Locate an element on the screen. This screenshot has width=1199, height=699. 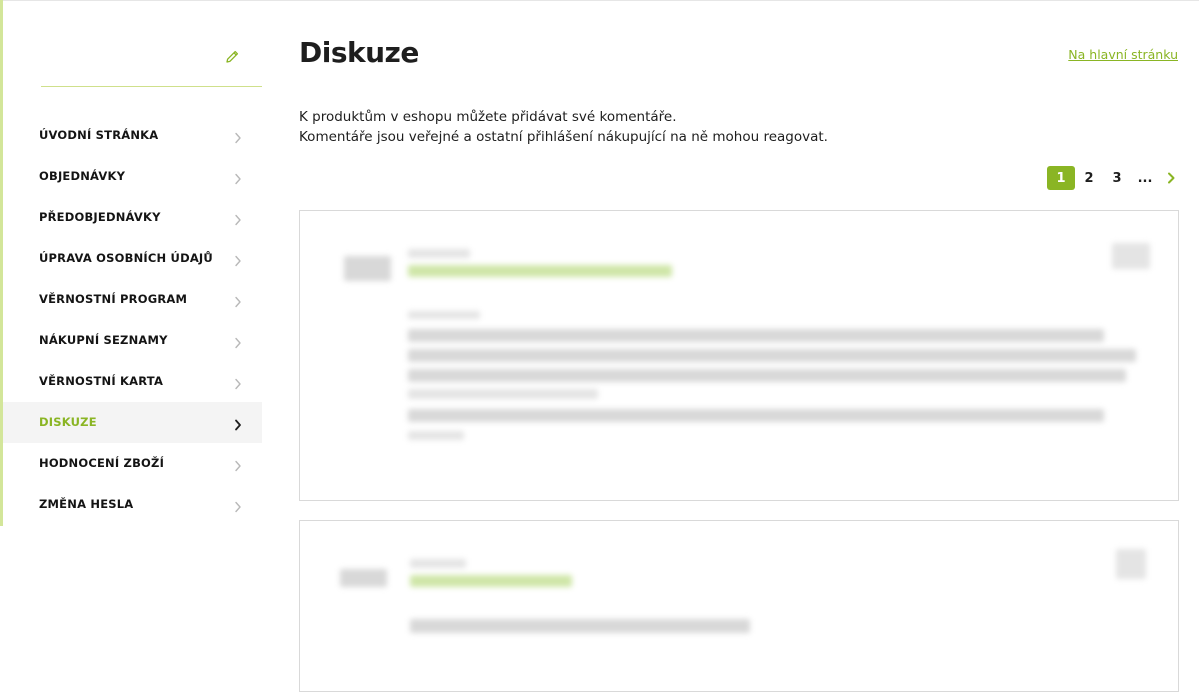
pagination-page: 3 is located at coordinates (1117, 178).